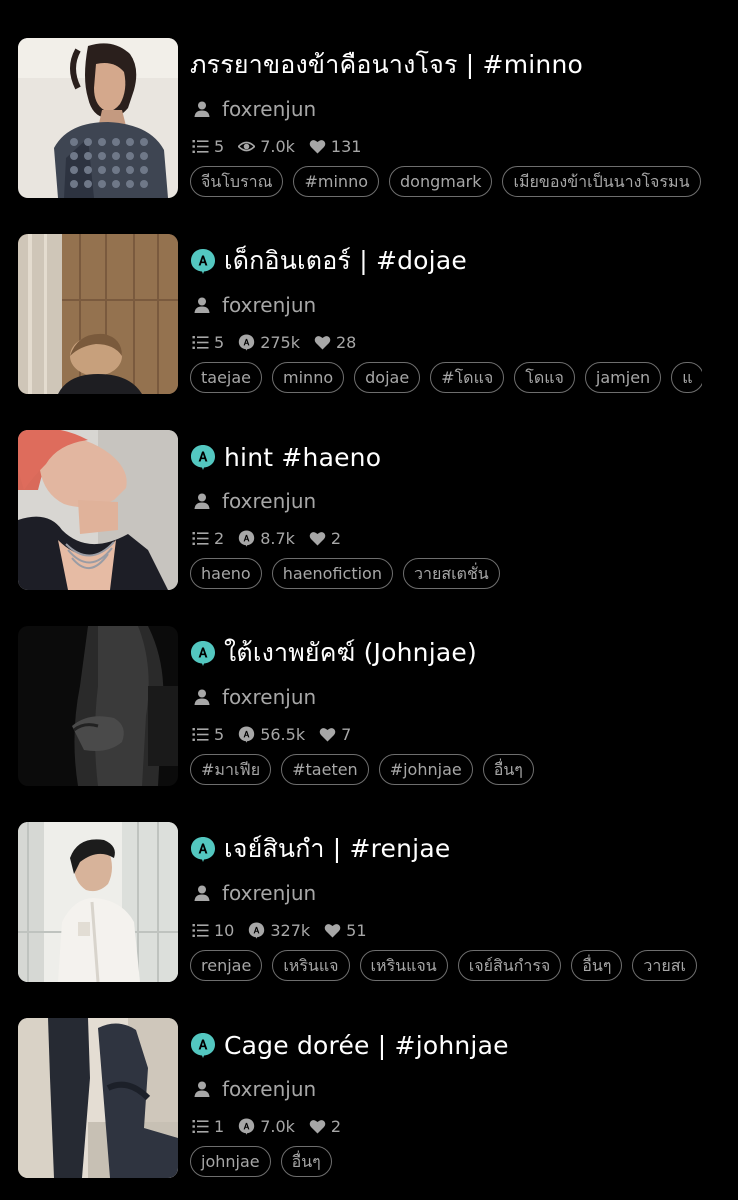  Describe the element at coordinates (302, 457) in the screenshot. I see `story-title: hint #haeno` at that location.